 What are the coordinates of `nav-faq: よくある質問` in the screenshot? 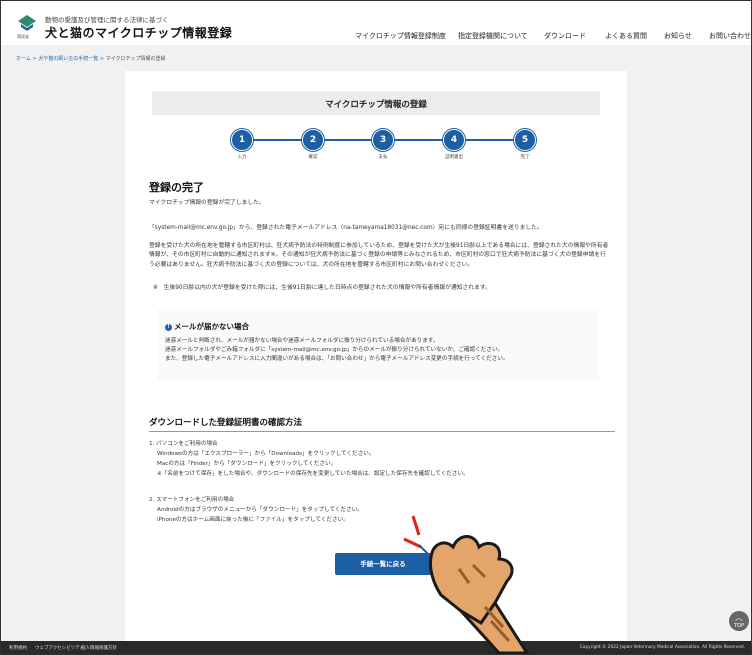 It's located at (626, 36).